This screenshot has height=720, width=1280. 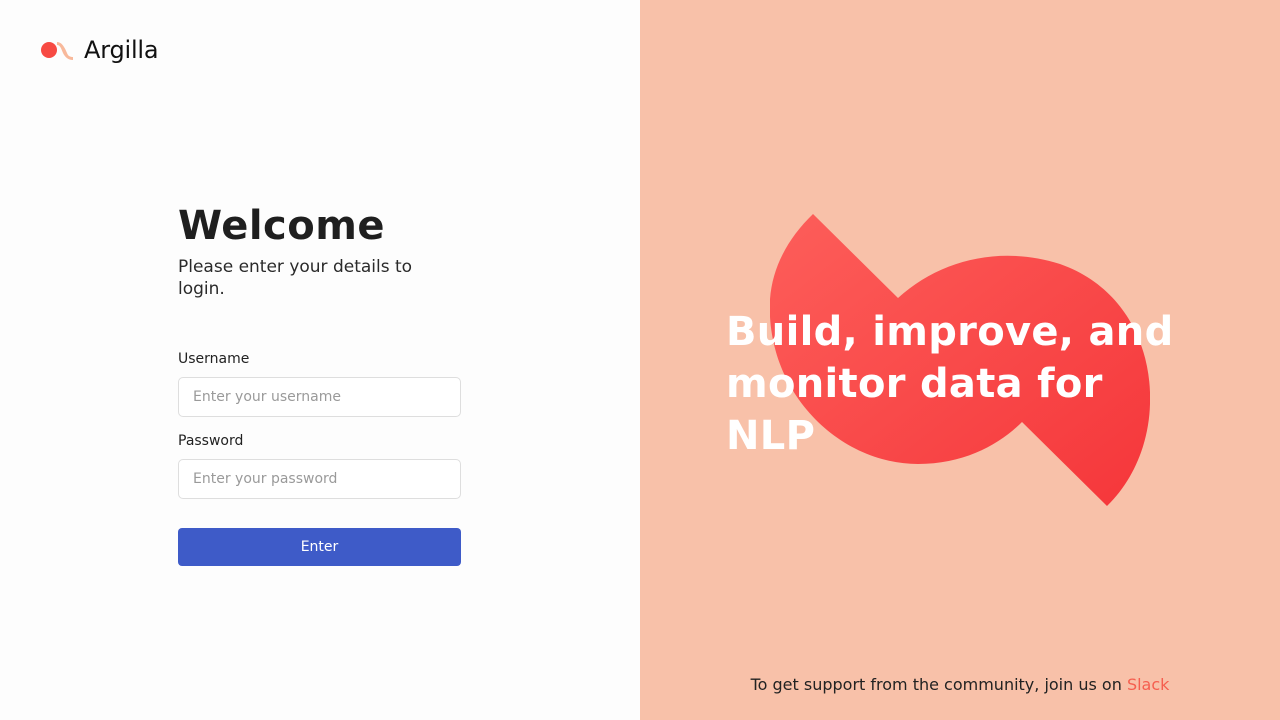 I want to click on username-input, so click(x=319, y=397).